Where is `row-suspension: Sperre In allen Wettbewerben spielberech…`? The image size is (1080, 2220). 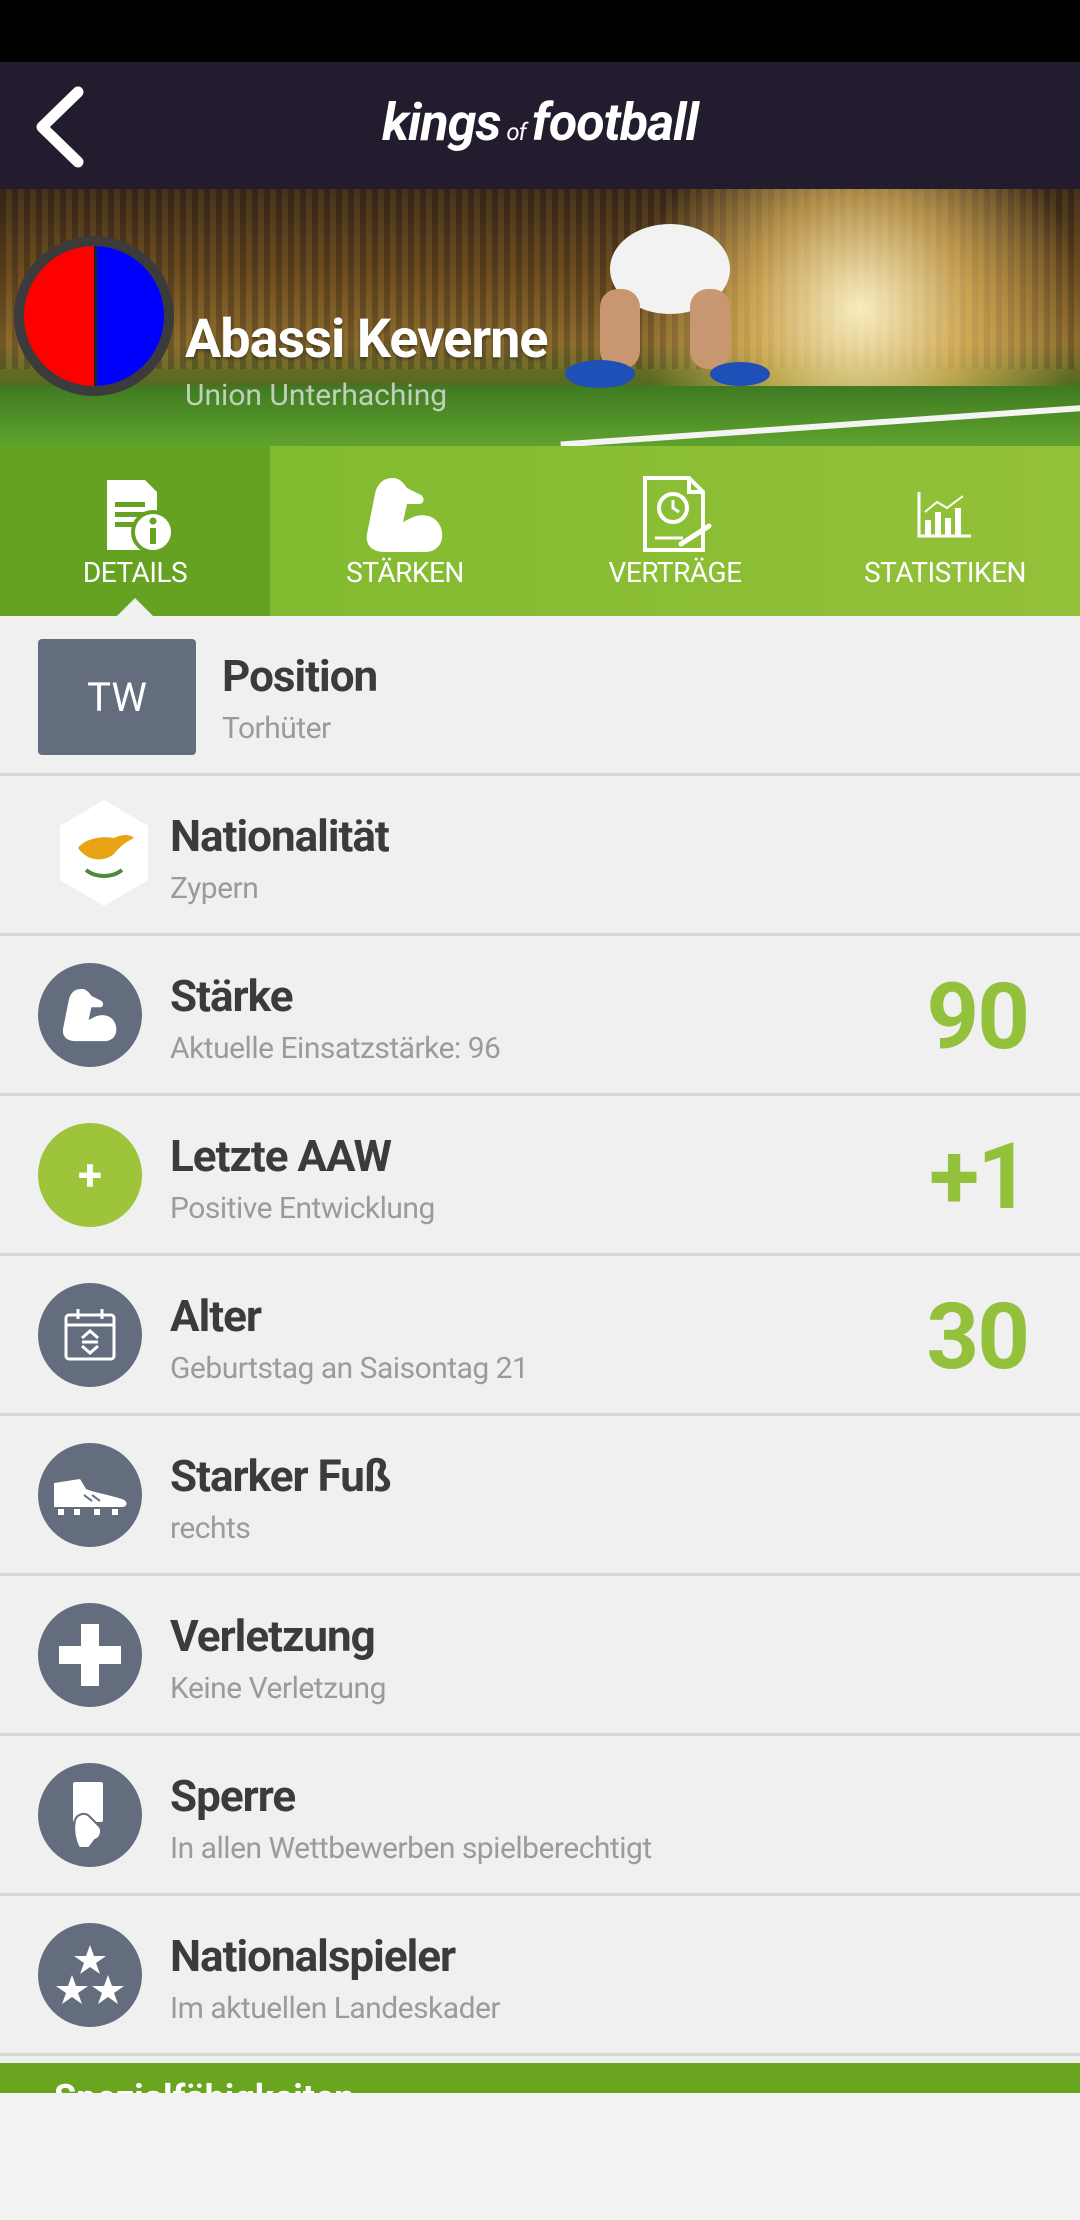 row-suspension: Sperre In allen Wettbewerben spielberech… is located at coordinates (540, 1816).